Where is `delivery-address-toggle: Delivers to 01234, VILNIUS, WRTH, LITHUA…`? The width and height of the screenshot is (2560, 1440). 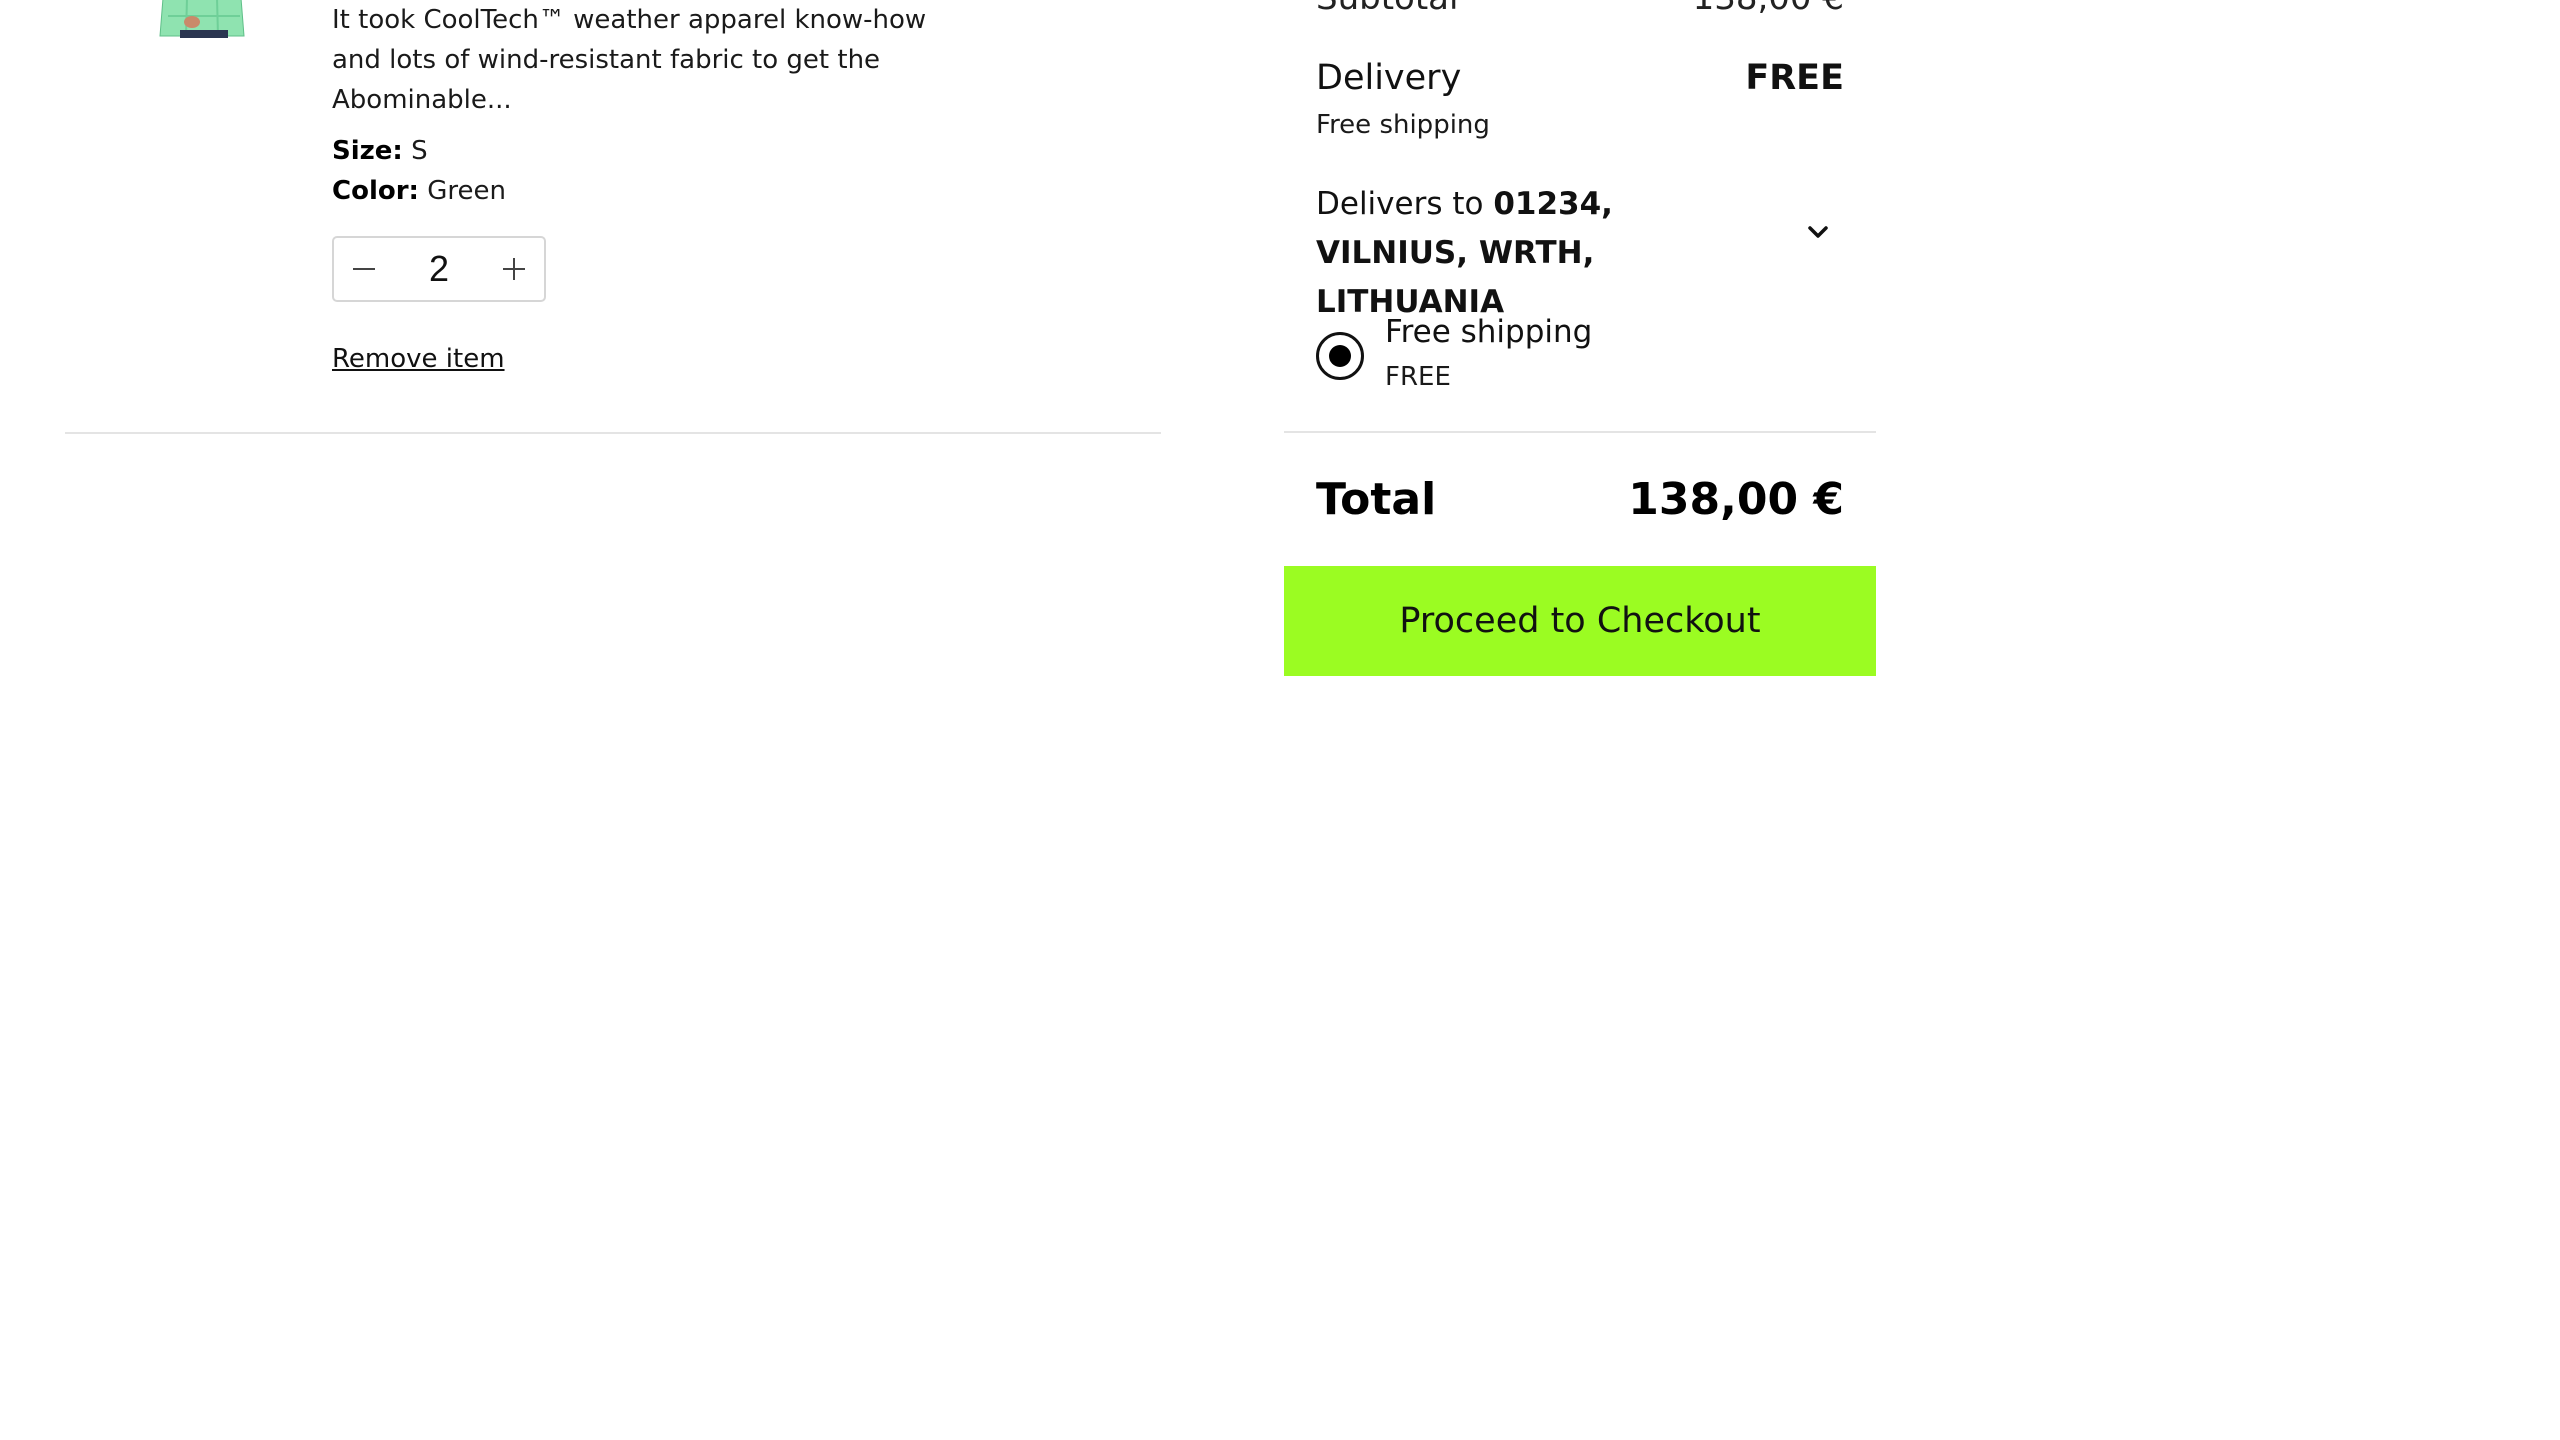
delivery-address-toggle: Delivers to 01234, VILNIUS, WRTH, LITHUA… is located at coordinates (1541, 253).